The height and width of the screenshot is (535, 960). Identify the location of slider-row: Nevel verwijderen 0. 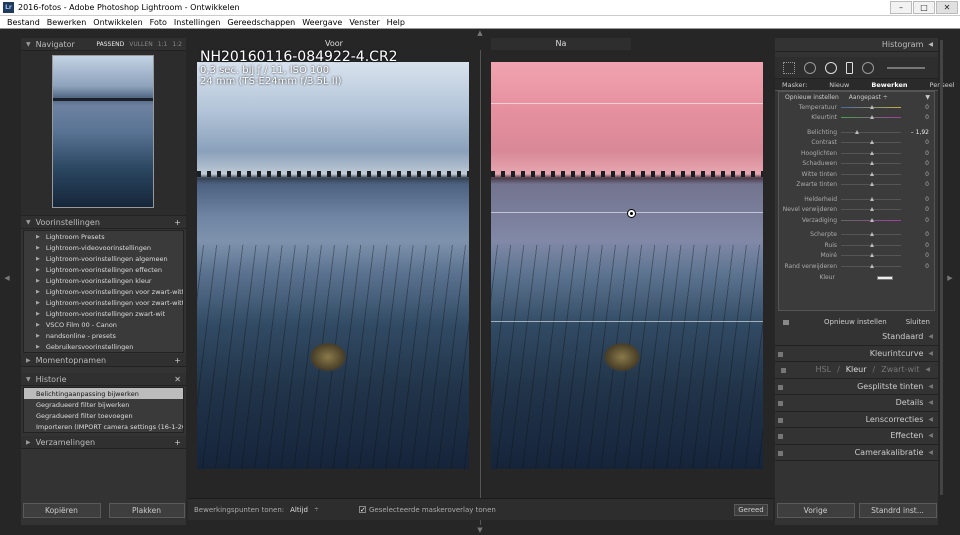
(856, 210).